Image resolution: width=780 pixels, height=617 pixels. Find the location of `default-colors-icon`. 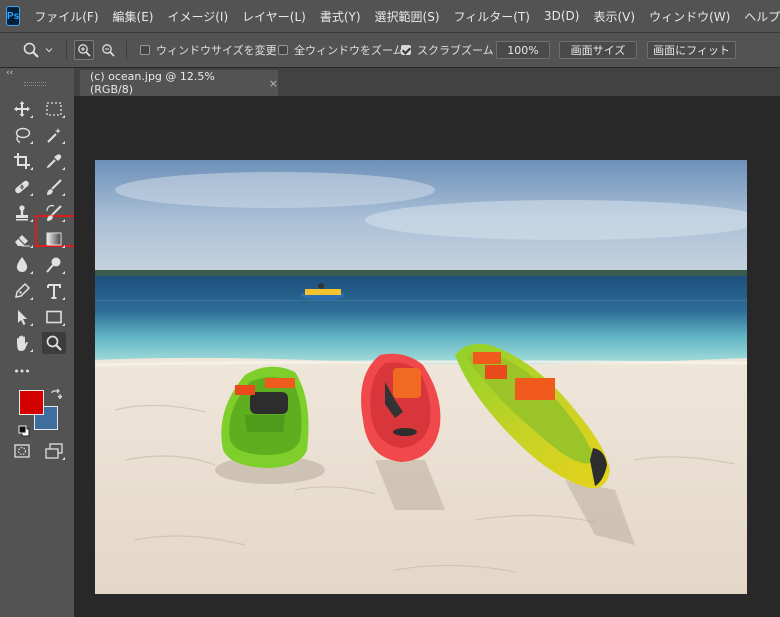

default-colors-icon is located at coordinates (24, 429).